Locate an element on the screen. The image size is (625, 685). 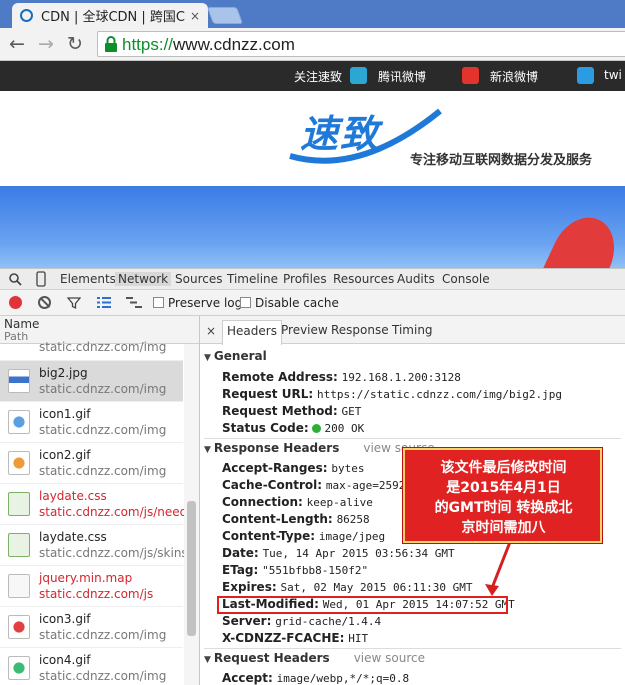
browser-tab: CDN | 全球CDN | 跨国CD × is located at coordinates (110, 15).